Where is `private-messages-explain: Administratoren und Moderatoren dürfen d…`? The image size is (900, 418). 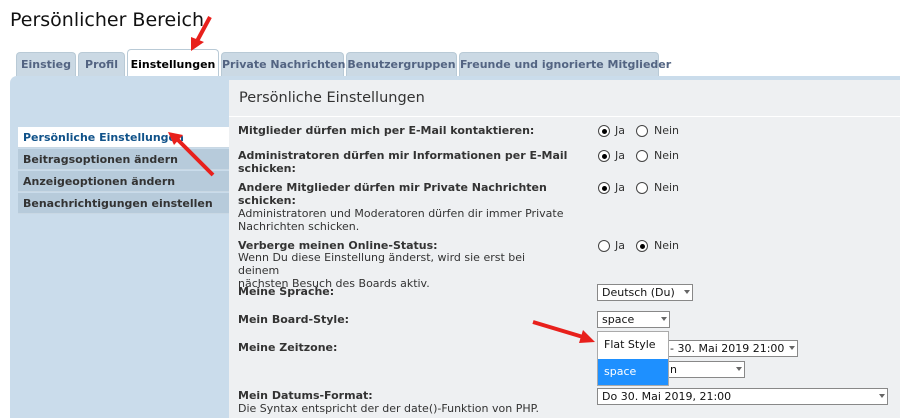 private-messages-explain: Administratoren und Moderatoren dürfen d… is located at coordinates (403, 220).